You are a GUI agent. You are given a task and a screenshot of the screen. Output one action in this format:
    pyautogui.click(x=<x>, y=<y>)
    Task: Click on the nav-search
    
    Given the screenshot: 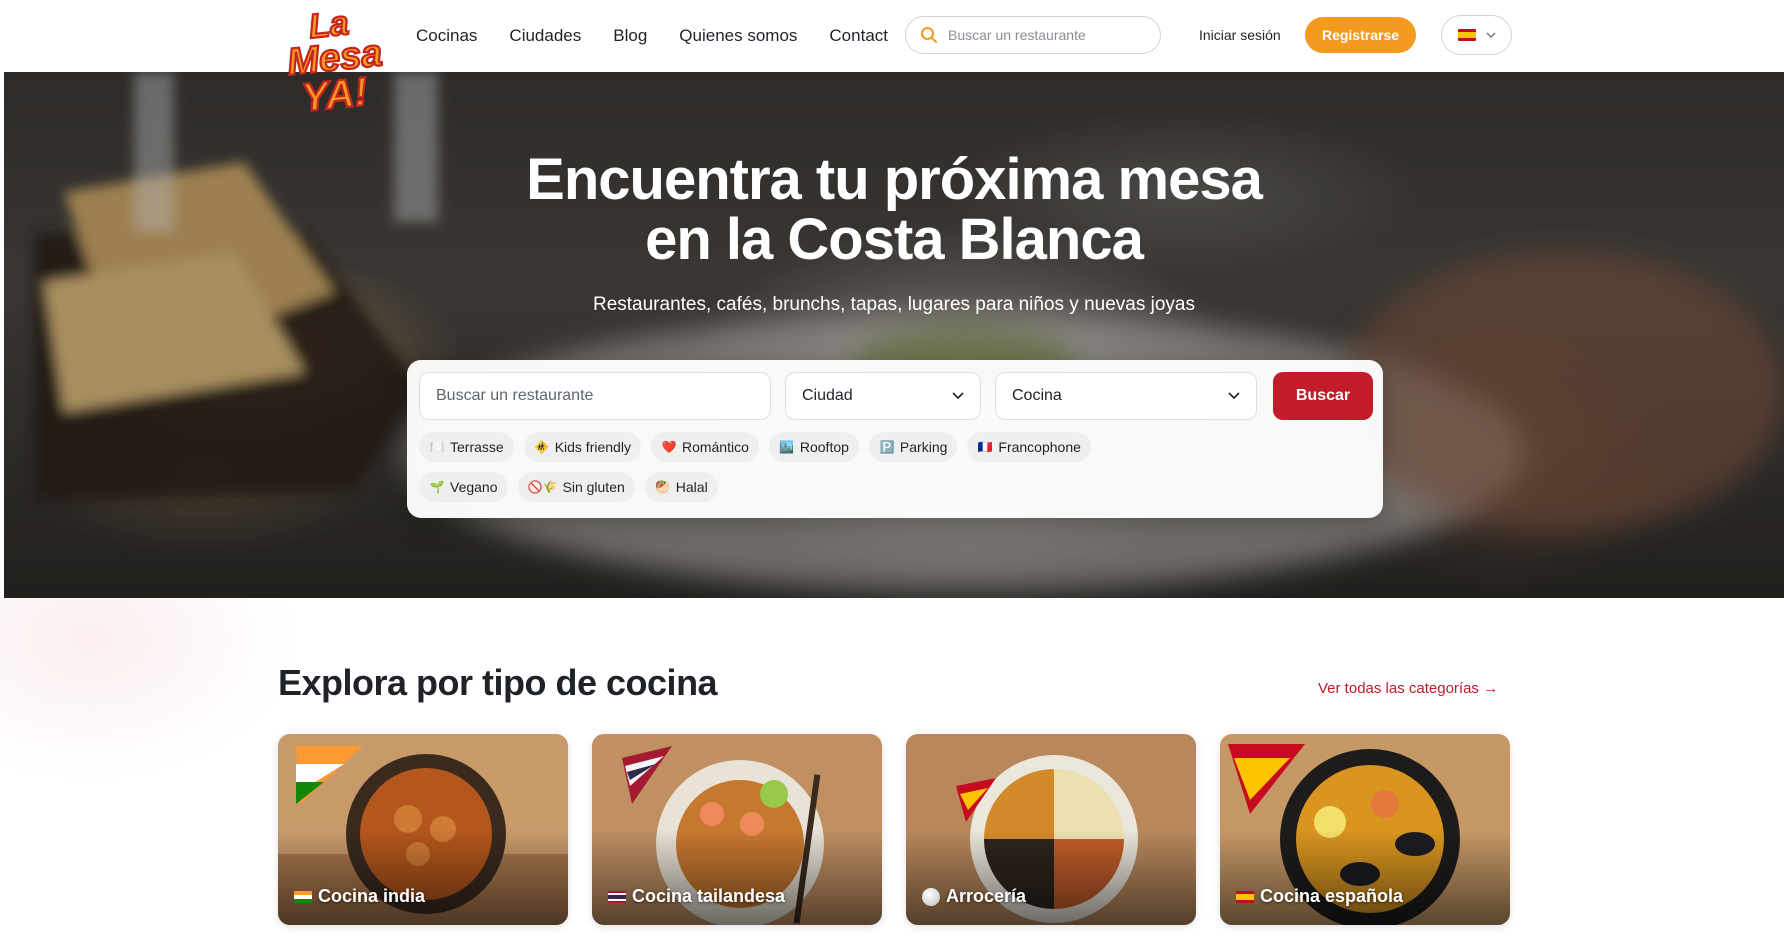 What is the action you would take?
    pyautogui.click(x=1033, y=35)
    